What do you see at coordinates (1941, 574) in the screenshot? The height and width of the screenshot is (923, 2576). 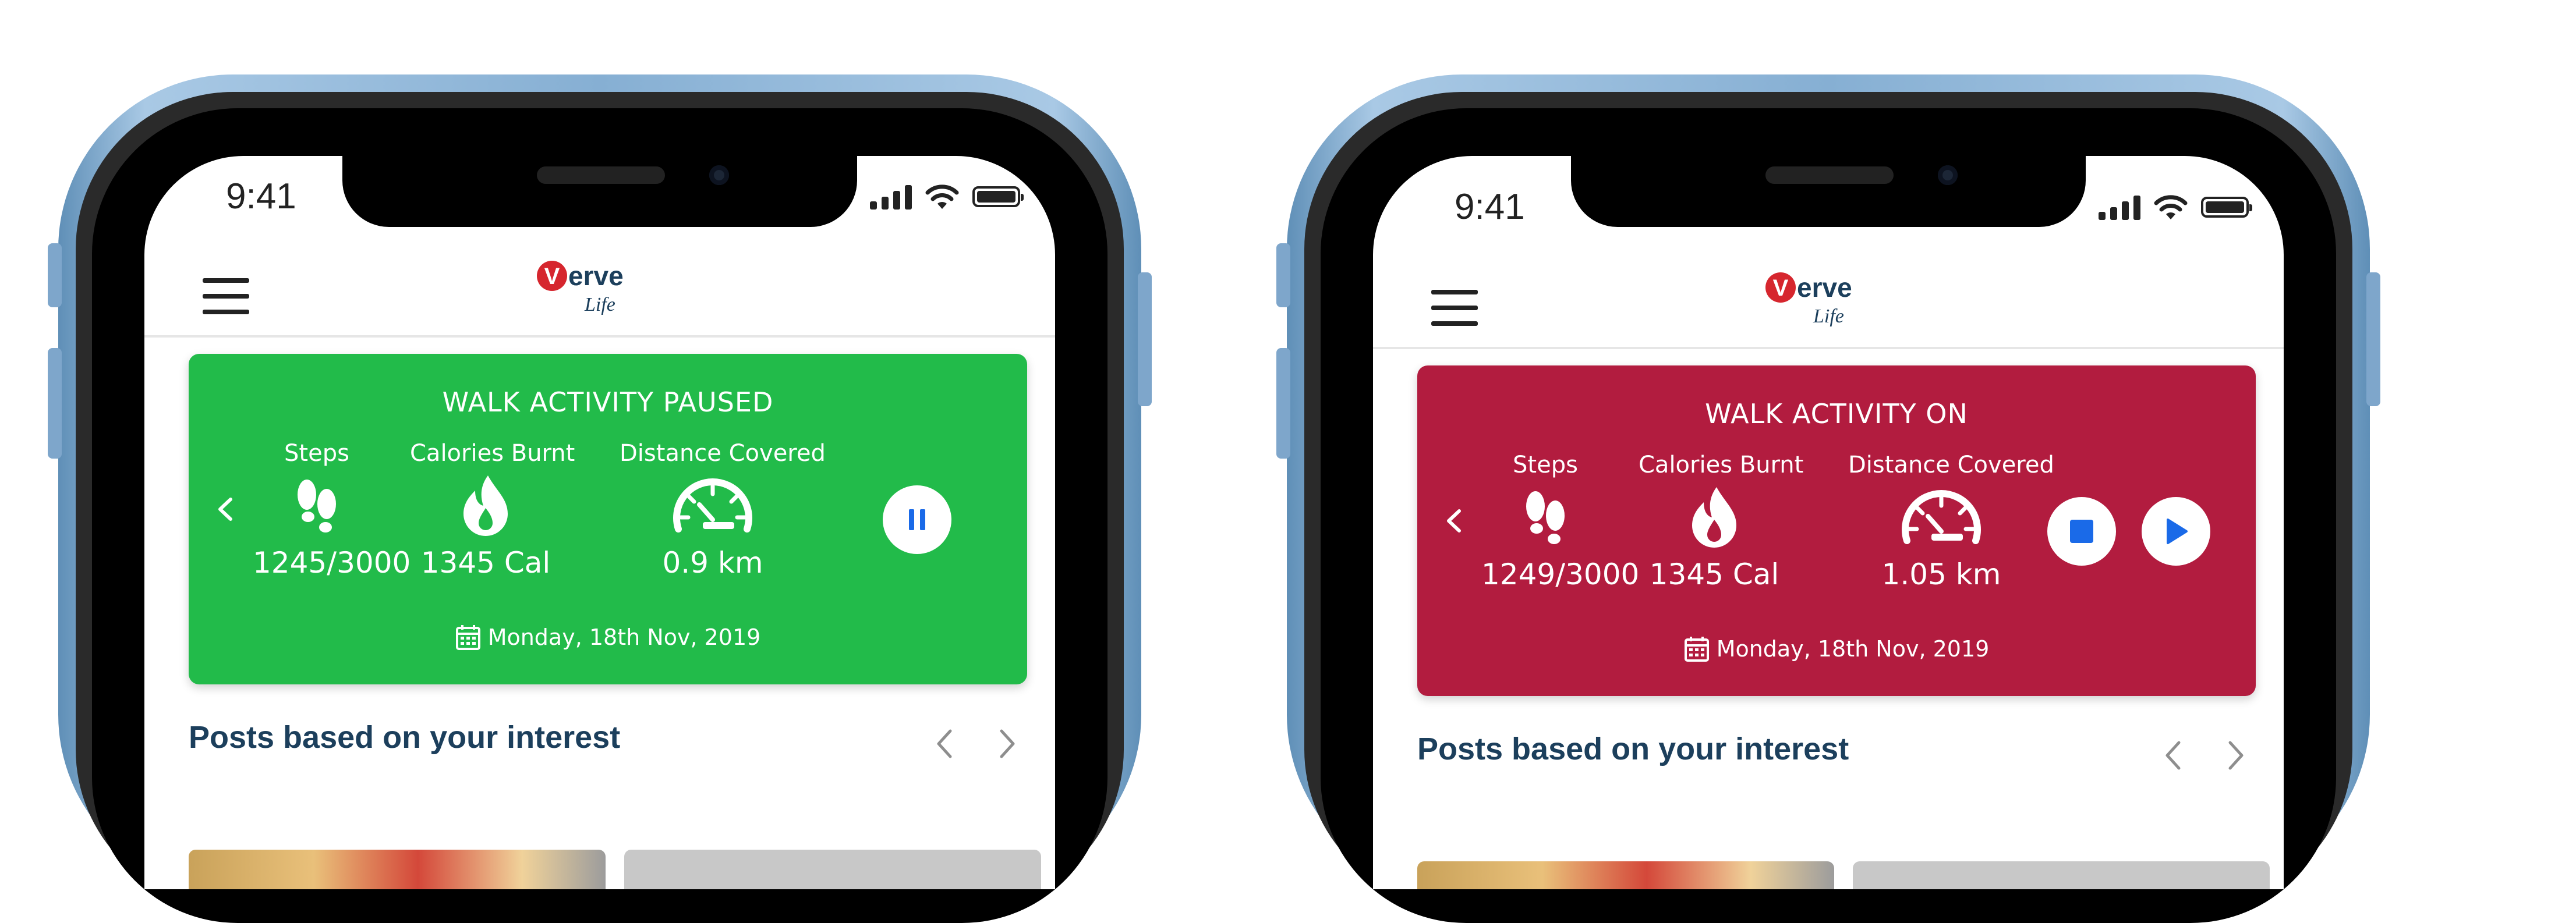 I see `distance-value: 1.05 km` at bounding box center [1941, 574].